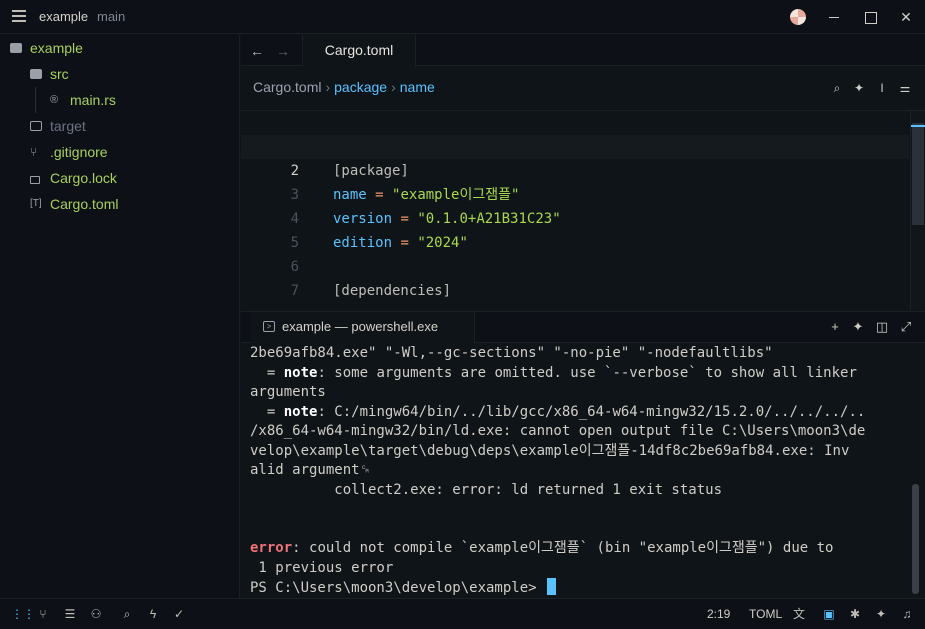 The height and width of the screenshot is (629, 925). I want to click on terminal-tab-label: example — powershell.exe, so click(360, 326).